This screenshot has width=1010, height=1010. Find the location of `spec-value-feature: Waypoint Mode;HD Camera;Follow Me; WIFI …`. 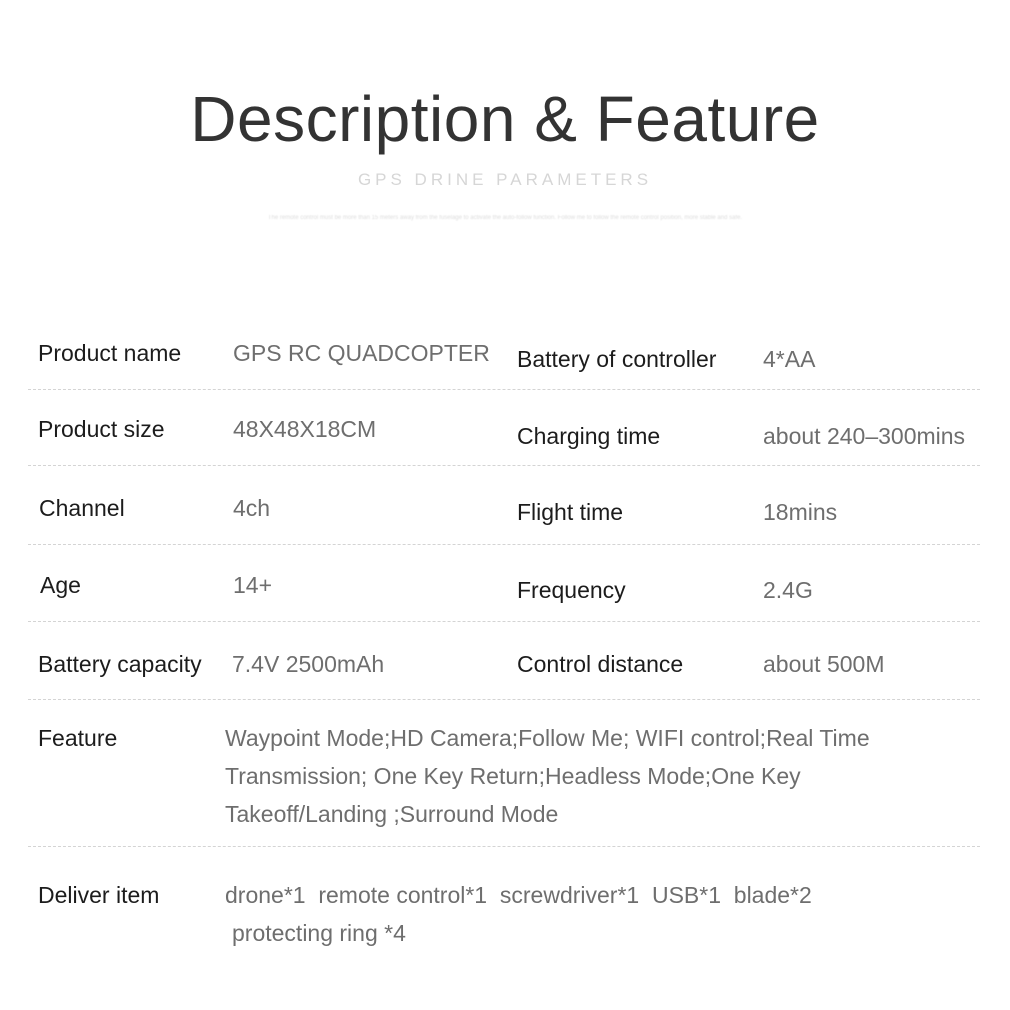

spec-value-feature: Waypoint Mode;HD Camera;Follow Me; WIFI … is located at coordinates (547, 776).